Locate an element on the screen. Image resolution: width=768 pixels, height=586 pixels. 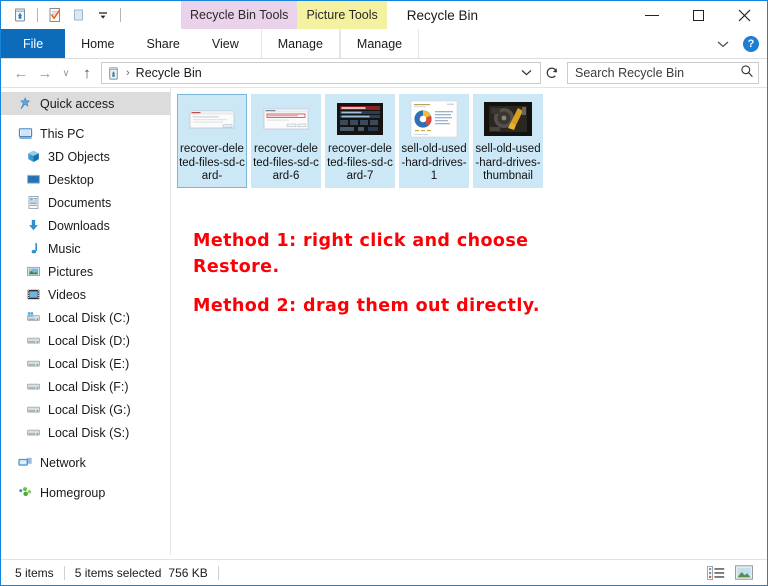
search-icon is located at coordinates (747, 73).